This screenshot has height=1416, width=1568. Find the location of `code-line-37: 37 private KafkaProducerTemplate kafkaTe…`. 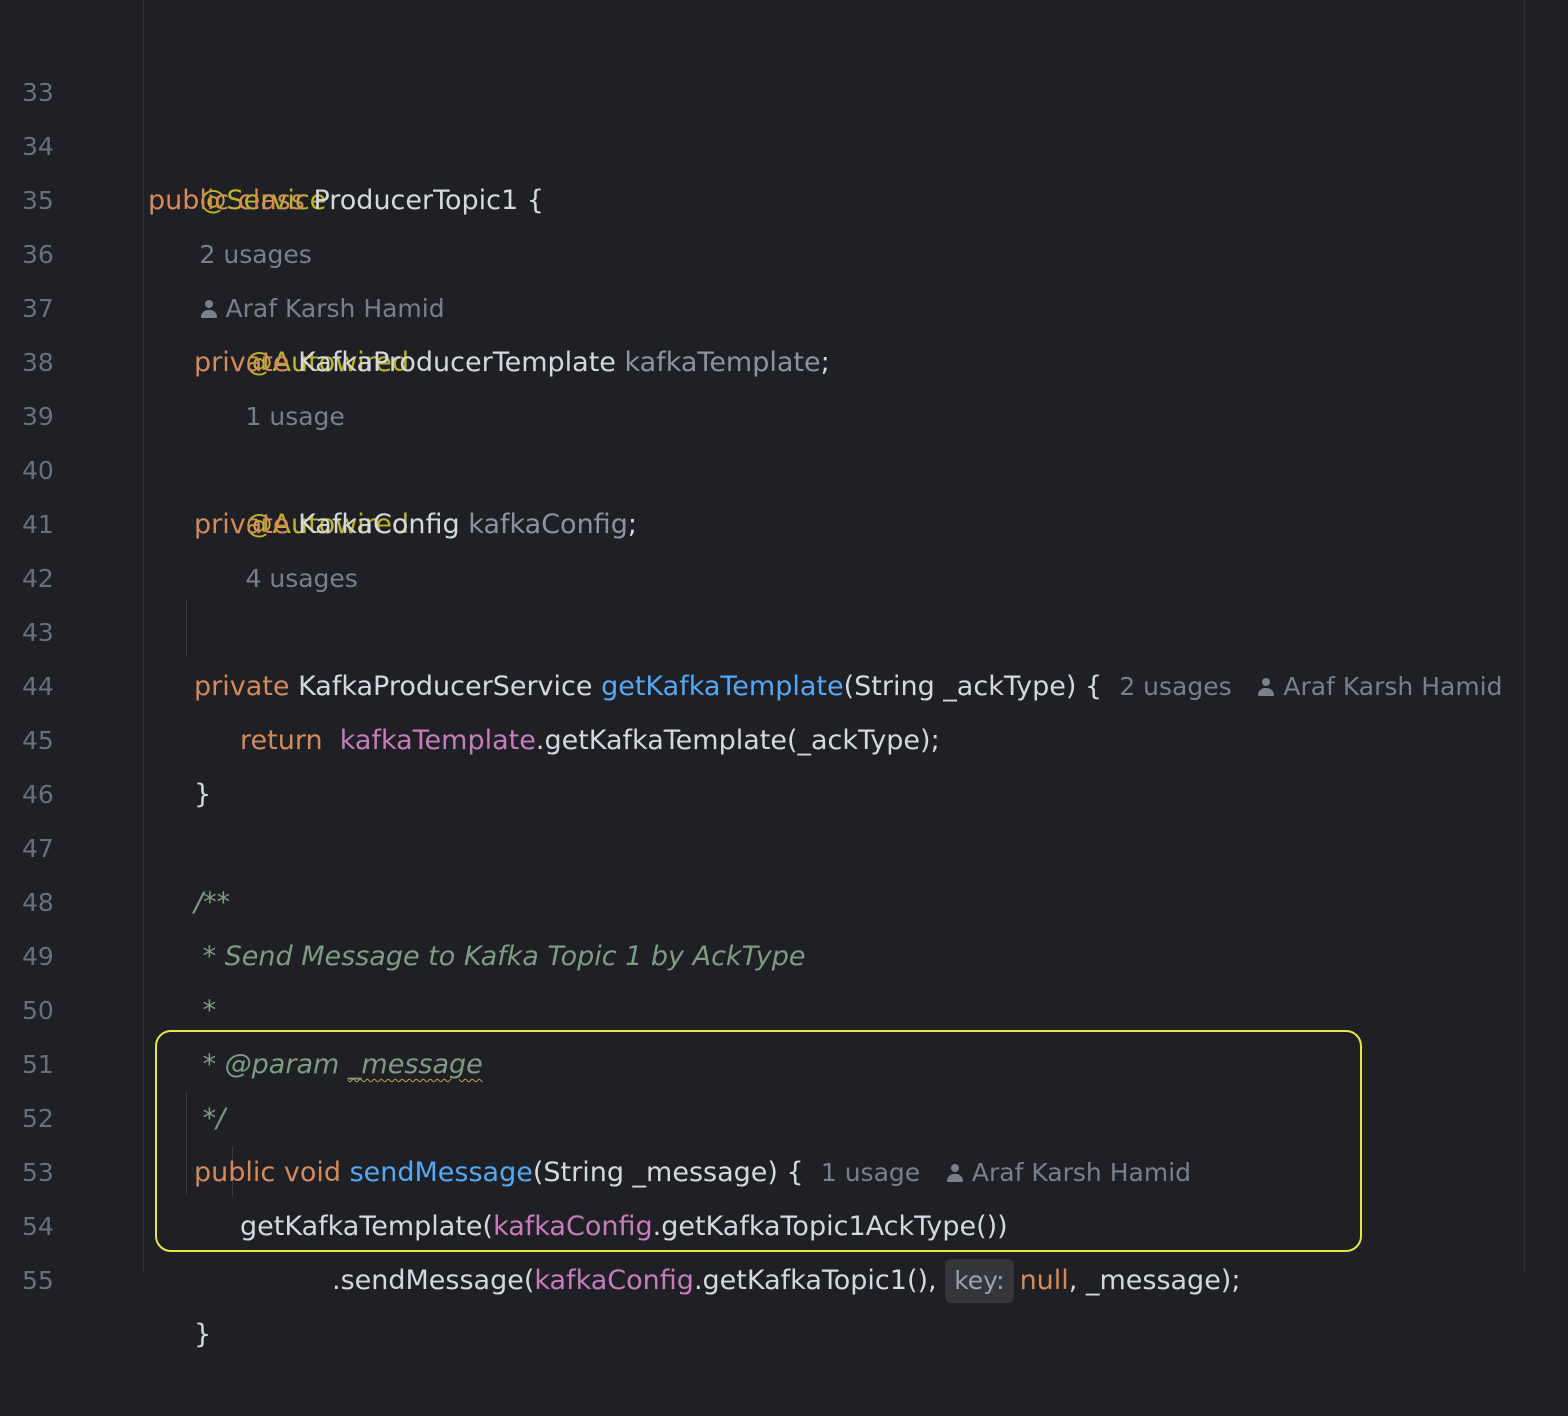

code-line-37: 37 private KafkaProducerTemplate kafkaTe… is located at coordinates (784, 303).